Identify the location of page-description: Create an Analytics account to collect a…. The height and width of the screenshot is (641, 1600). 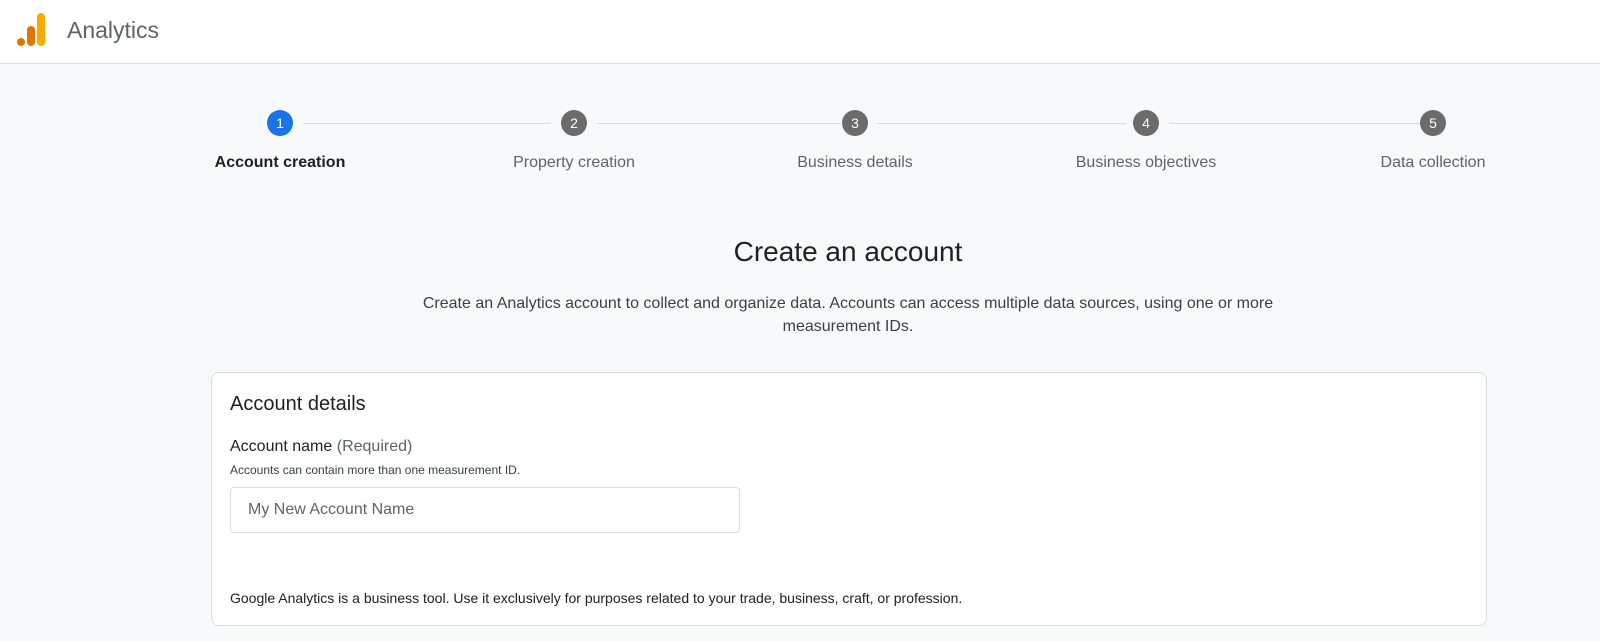
(848, 315).